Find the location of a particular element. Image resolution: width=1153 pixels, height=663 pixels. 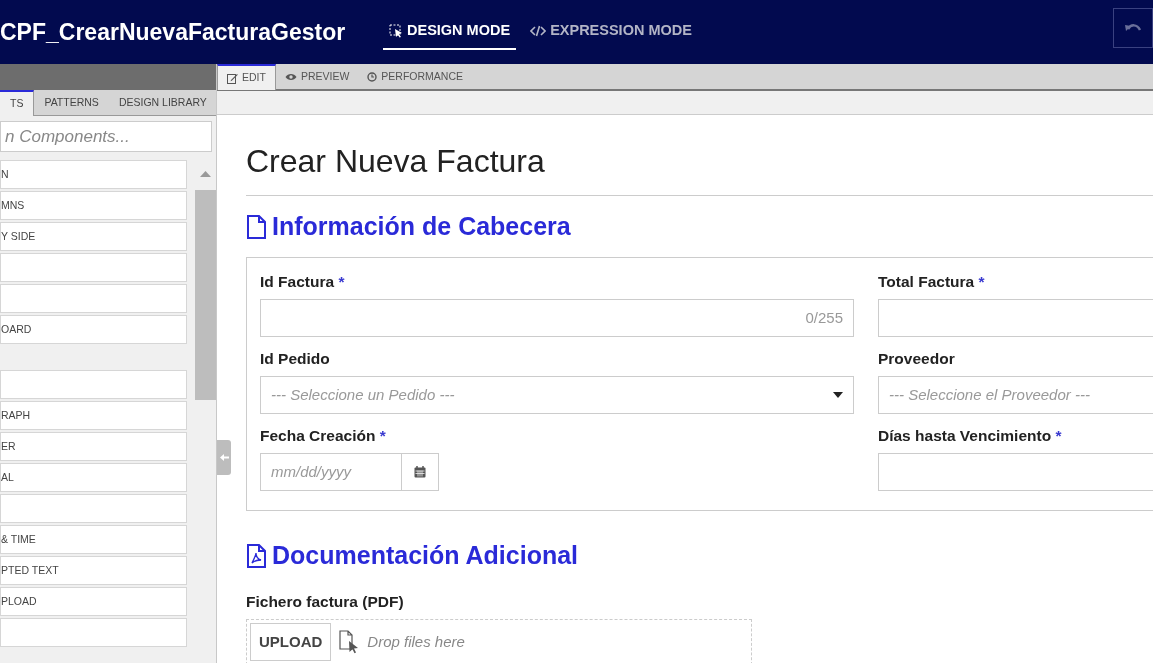

scrollbar-thumb is located at coordinates (205, 295).